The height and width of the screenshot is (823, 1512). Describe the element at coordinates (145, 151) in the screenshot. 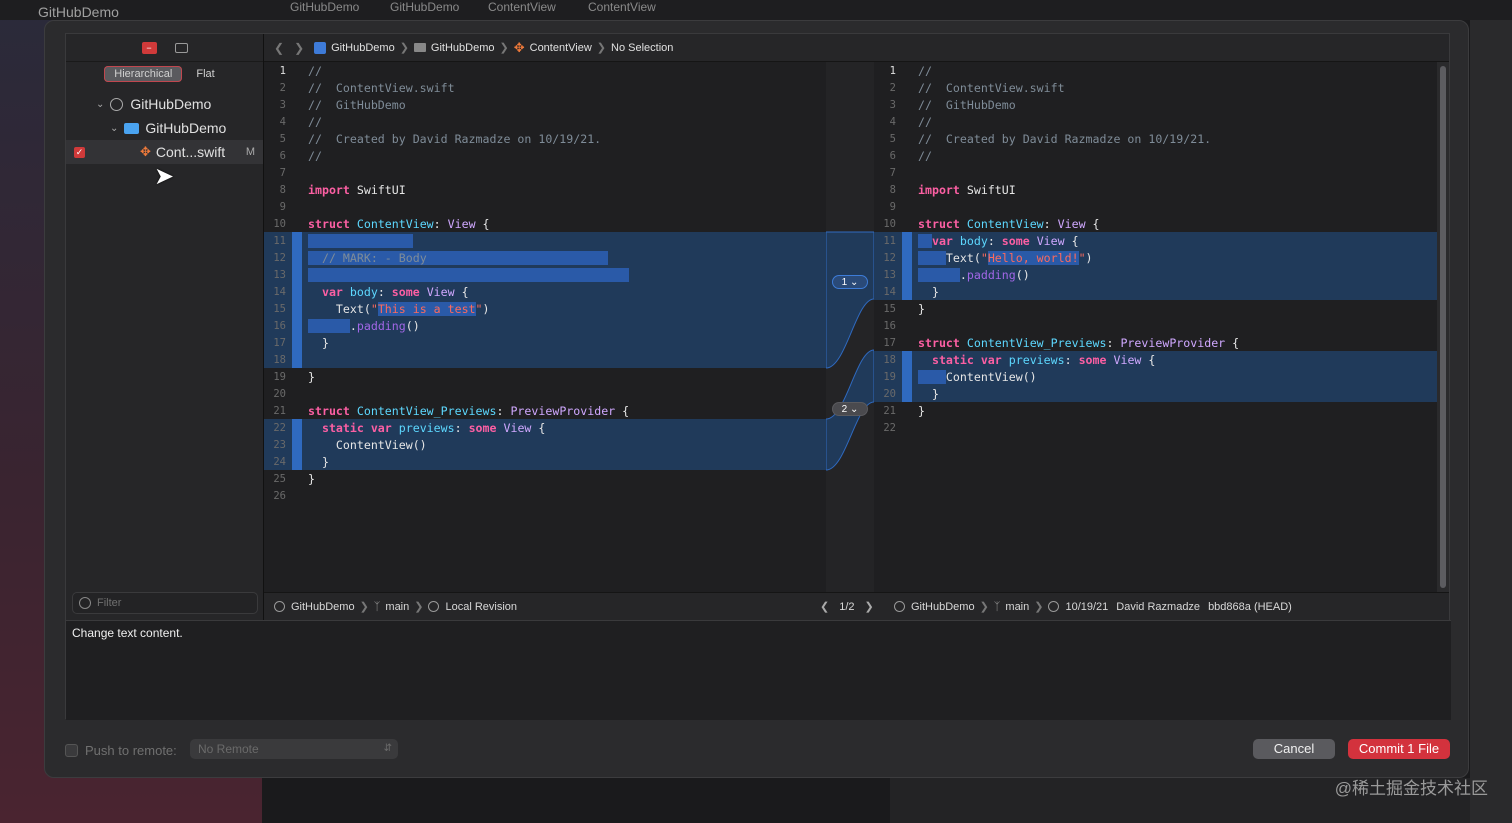

I see `swift-file-icon: ✥` at that location.